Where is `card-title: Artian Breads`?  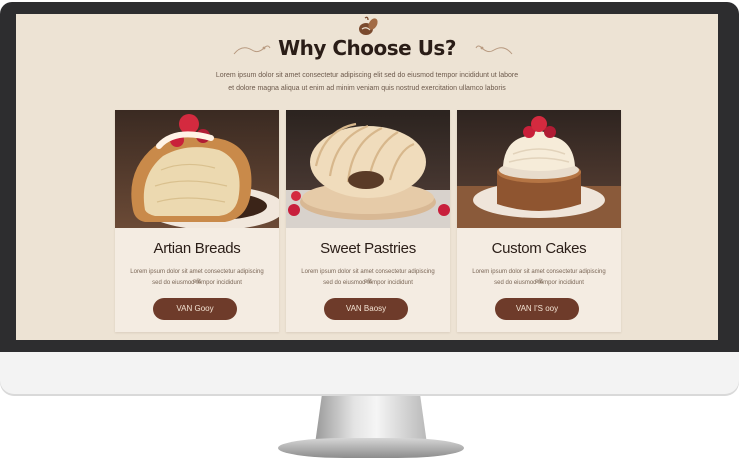 card-title: Artian Breads is located at coordinates (197, 248).